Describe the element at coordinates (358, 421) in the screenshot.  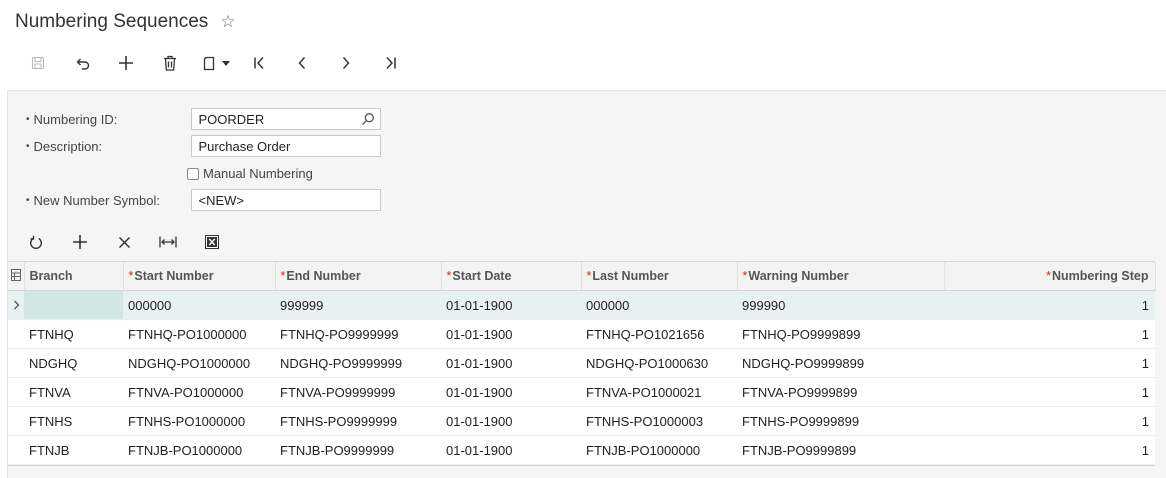
I see `end-number-cell: FTNHS-PO9999999` at that location.